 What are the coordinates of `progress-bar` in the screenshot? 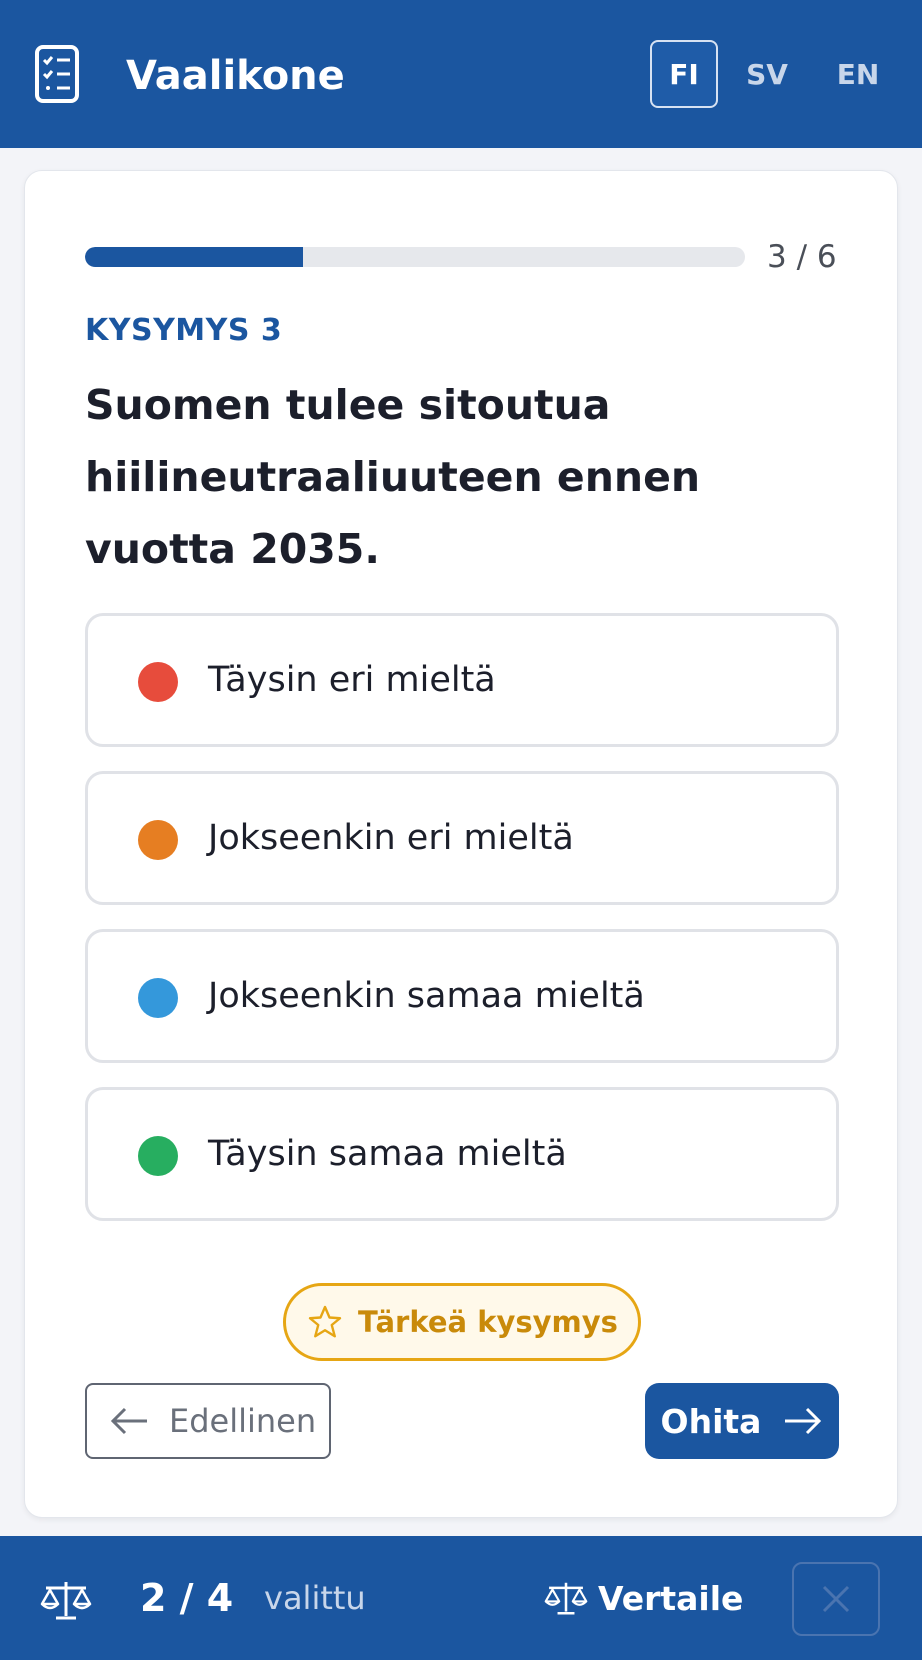 It's located at (415, 257).